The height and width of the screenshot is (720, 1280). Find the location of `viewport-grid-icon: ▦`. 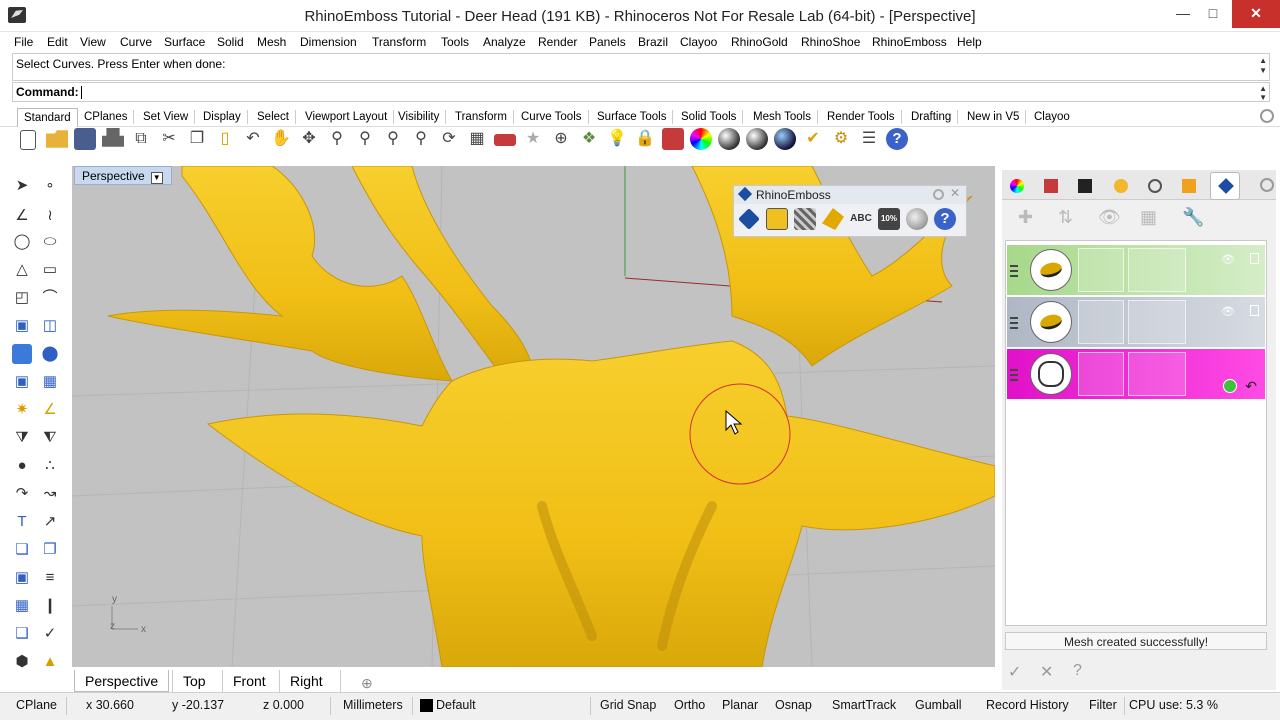

viewport-grid-icon: ▦ is located at coordinates (477, 139).